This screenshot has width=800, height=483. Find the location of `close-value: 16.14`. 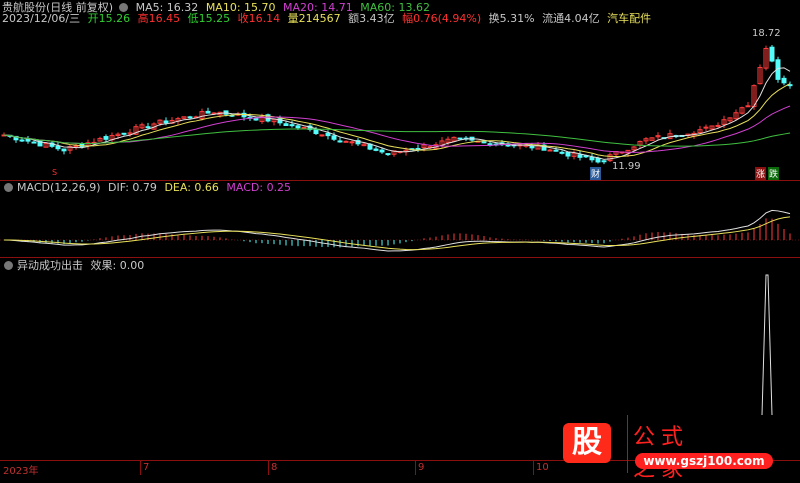

close-value: 16.14 is located at coordinates (264, 18).